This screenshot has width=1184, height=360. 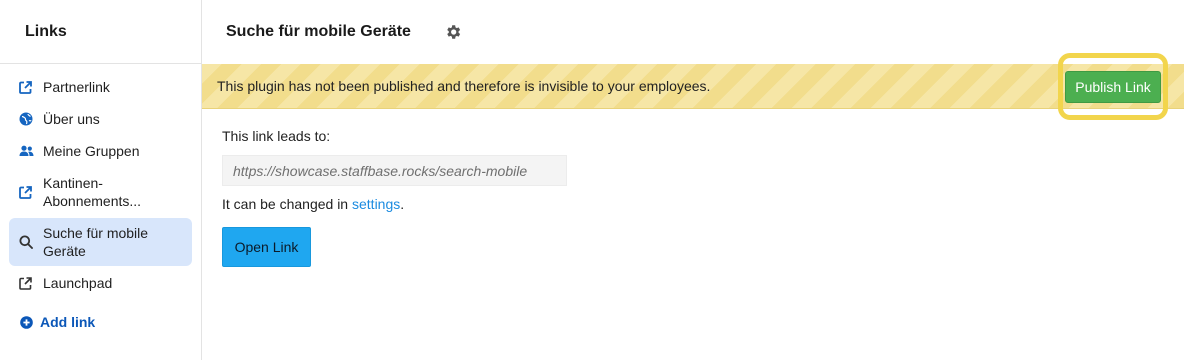 I want to click on change-hint-suffix: ., so click(x=402, y=204).